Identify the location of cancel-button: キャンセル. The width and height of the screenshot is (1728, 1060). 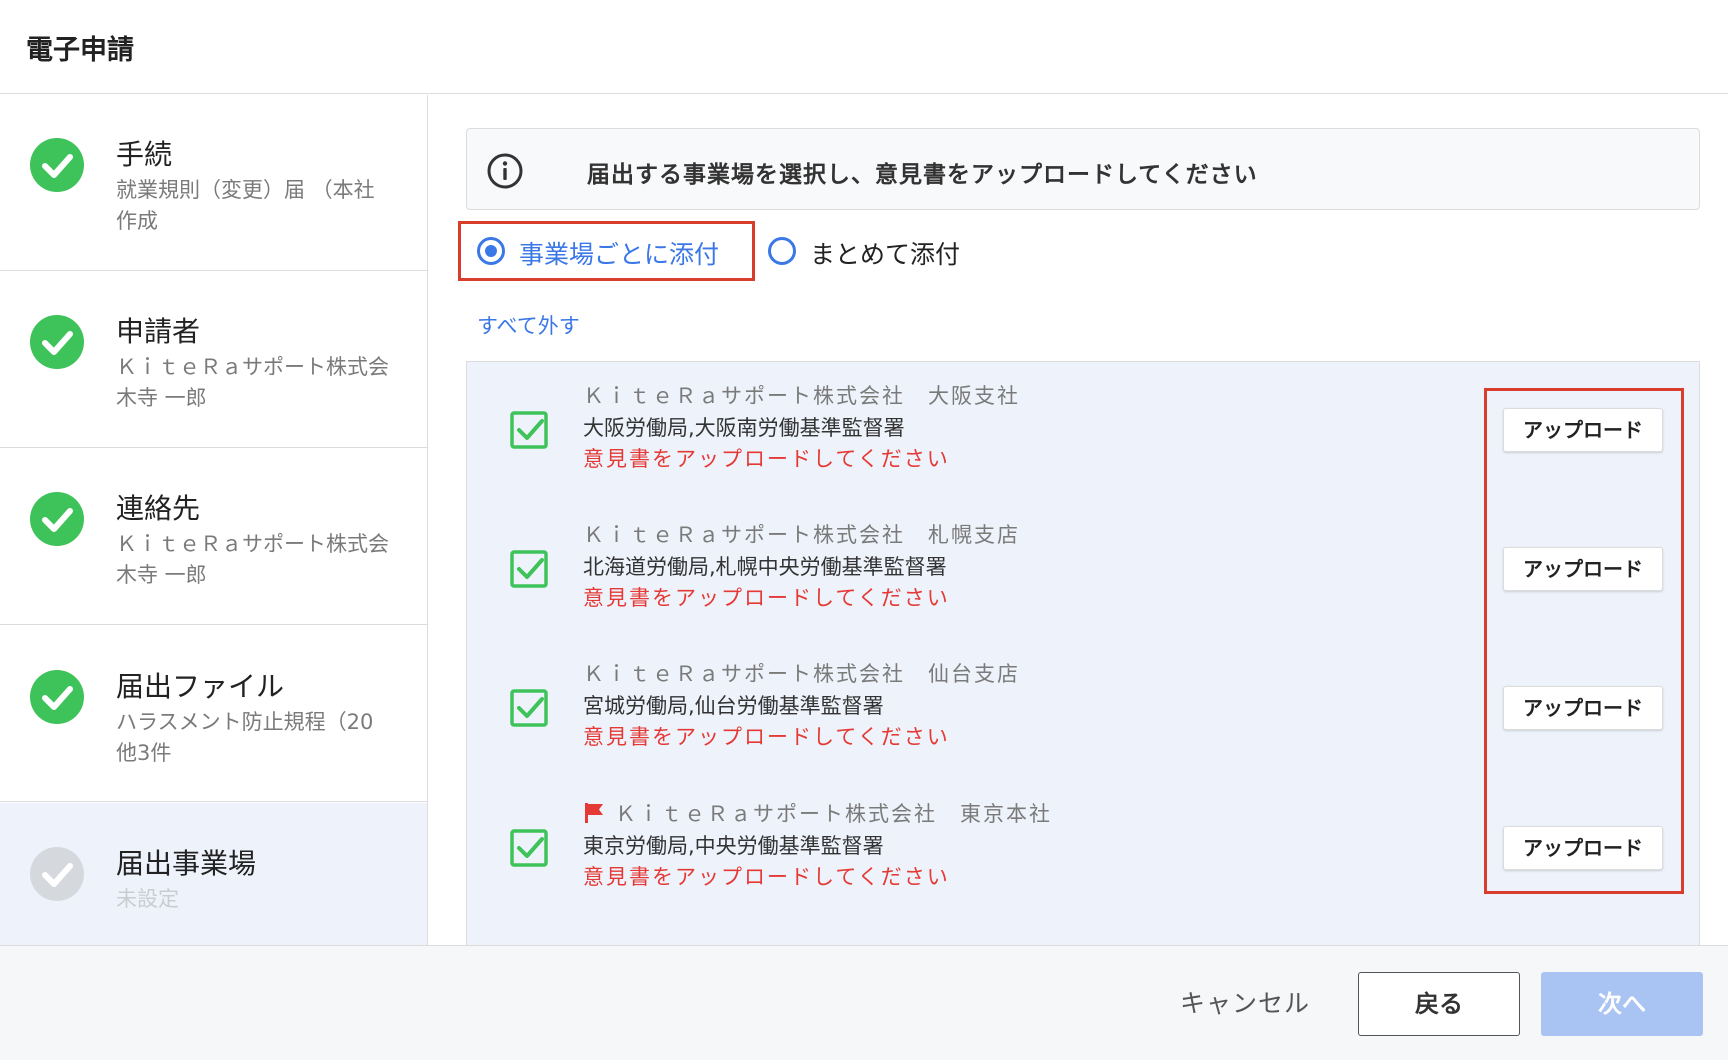
(1245, 1002).